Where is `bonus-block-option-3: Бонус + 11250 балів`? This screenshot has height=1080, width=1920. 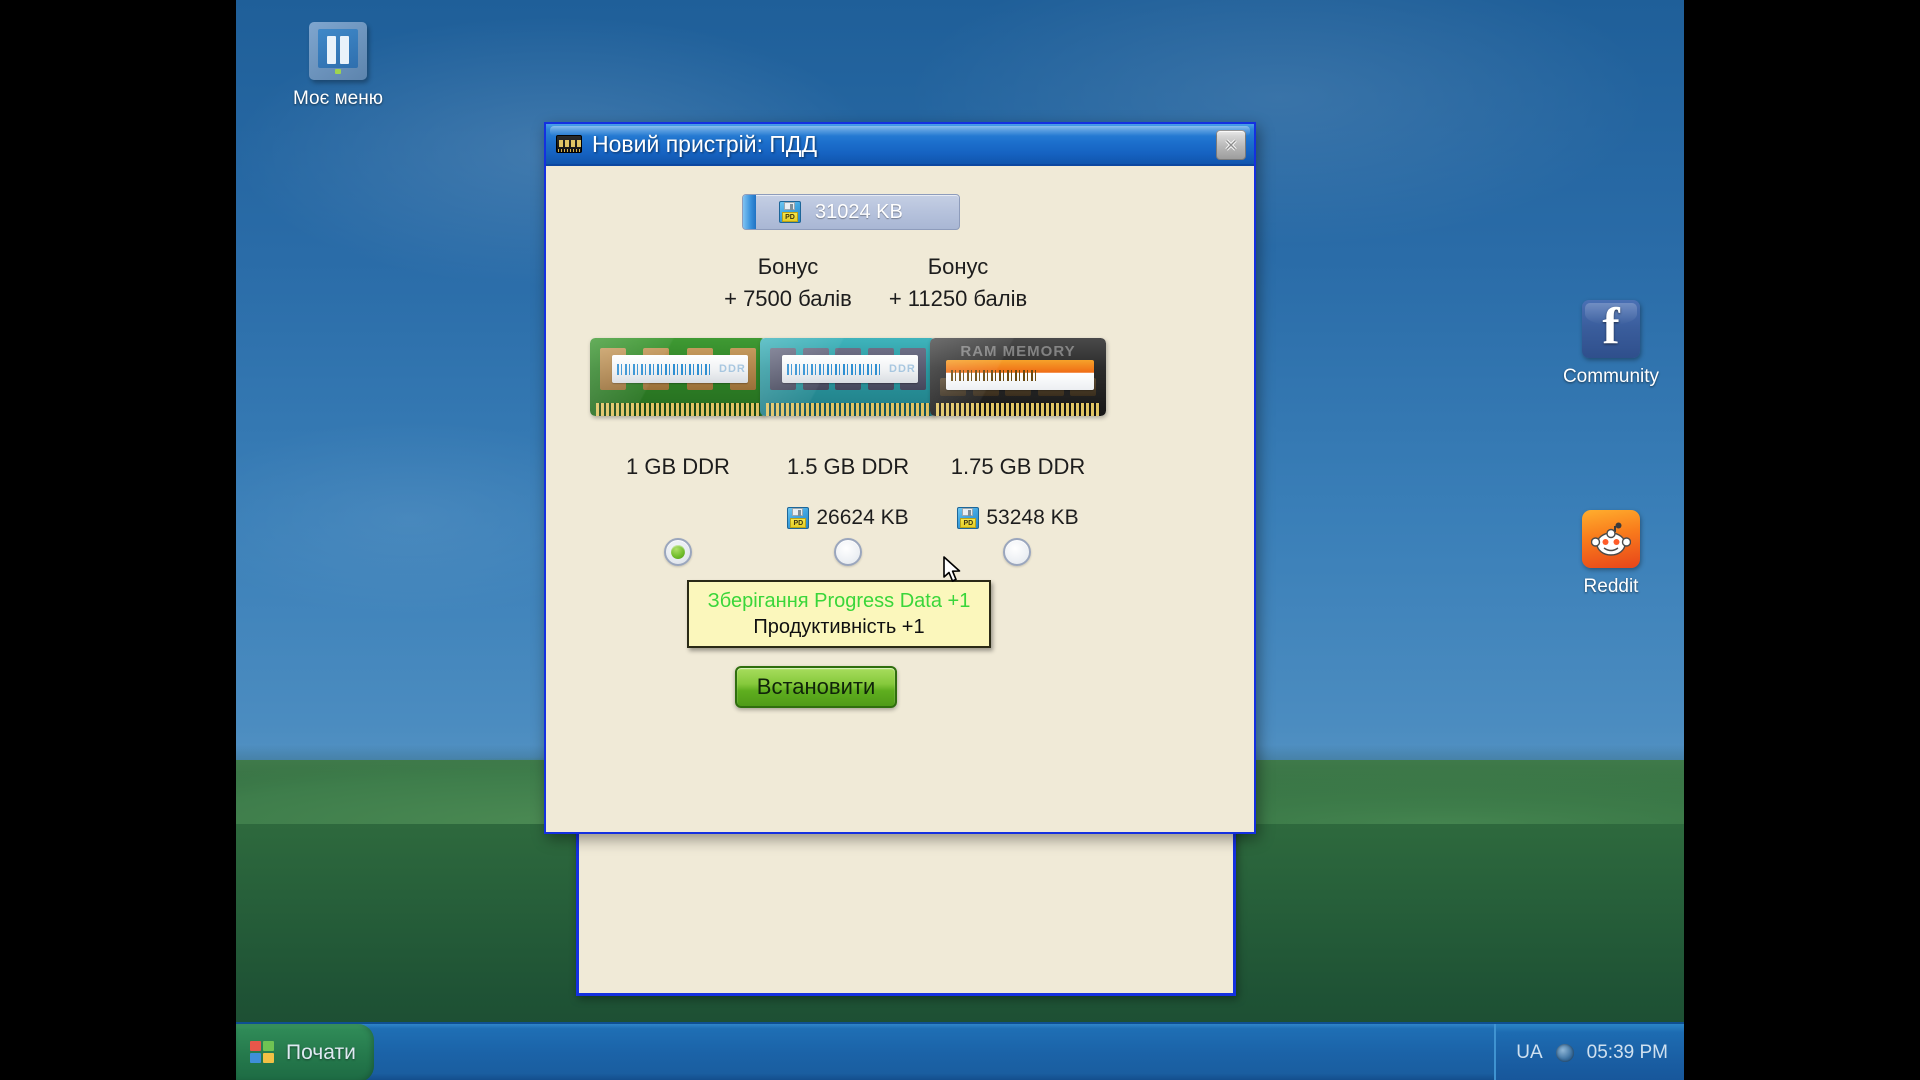 bonus-block-option-3: Бонус + 11250 балів is located at coordinates (958, 283).